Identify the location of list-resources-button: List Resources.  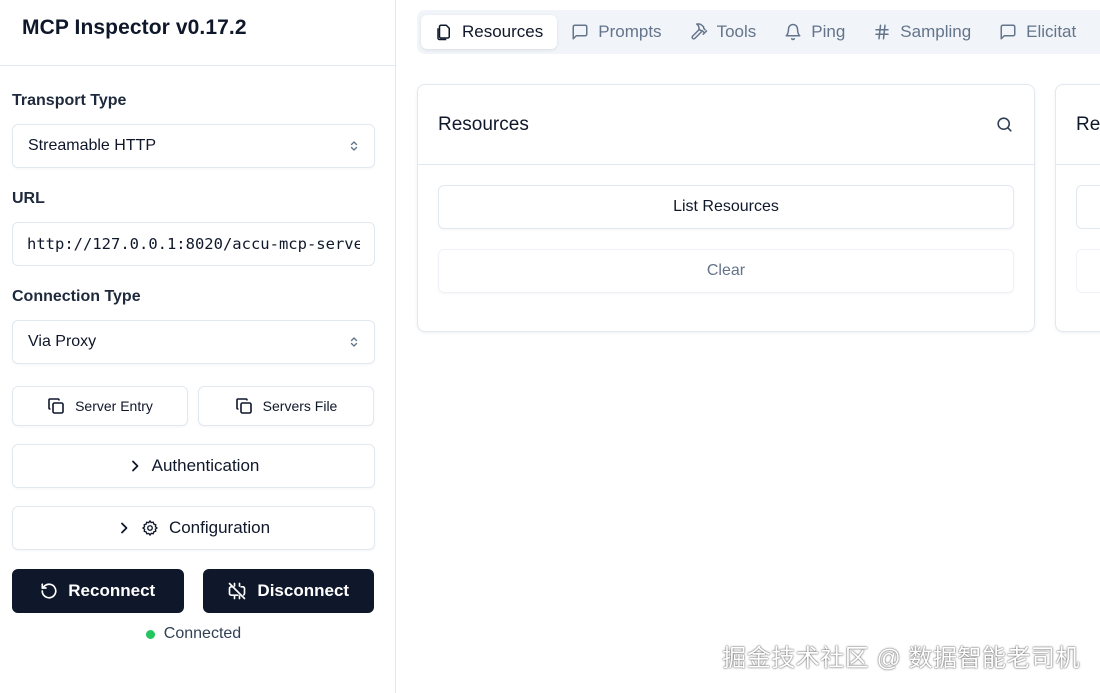
(726, 207).